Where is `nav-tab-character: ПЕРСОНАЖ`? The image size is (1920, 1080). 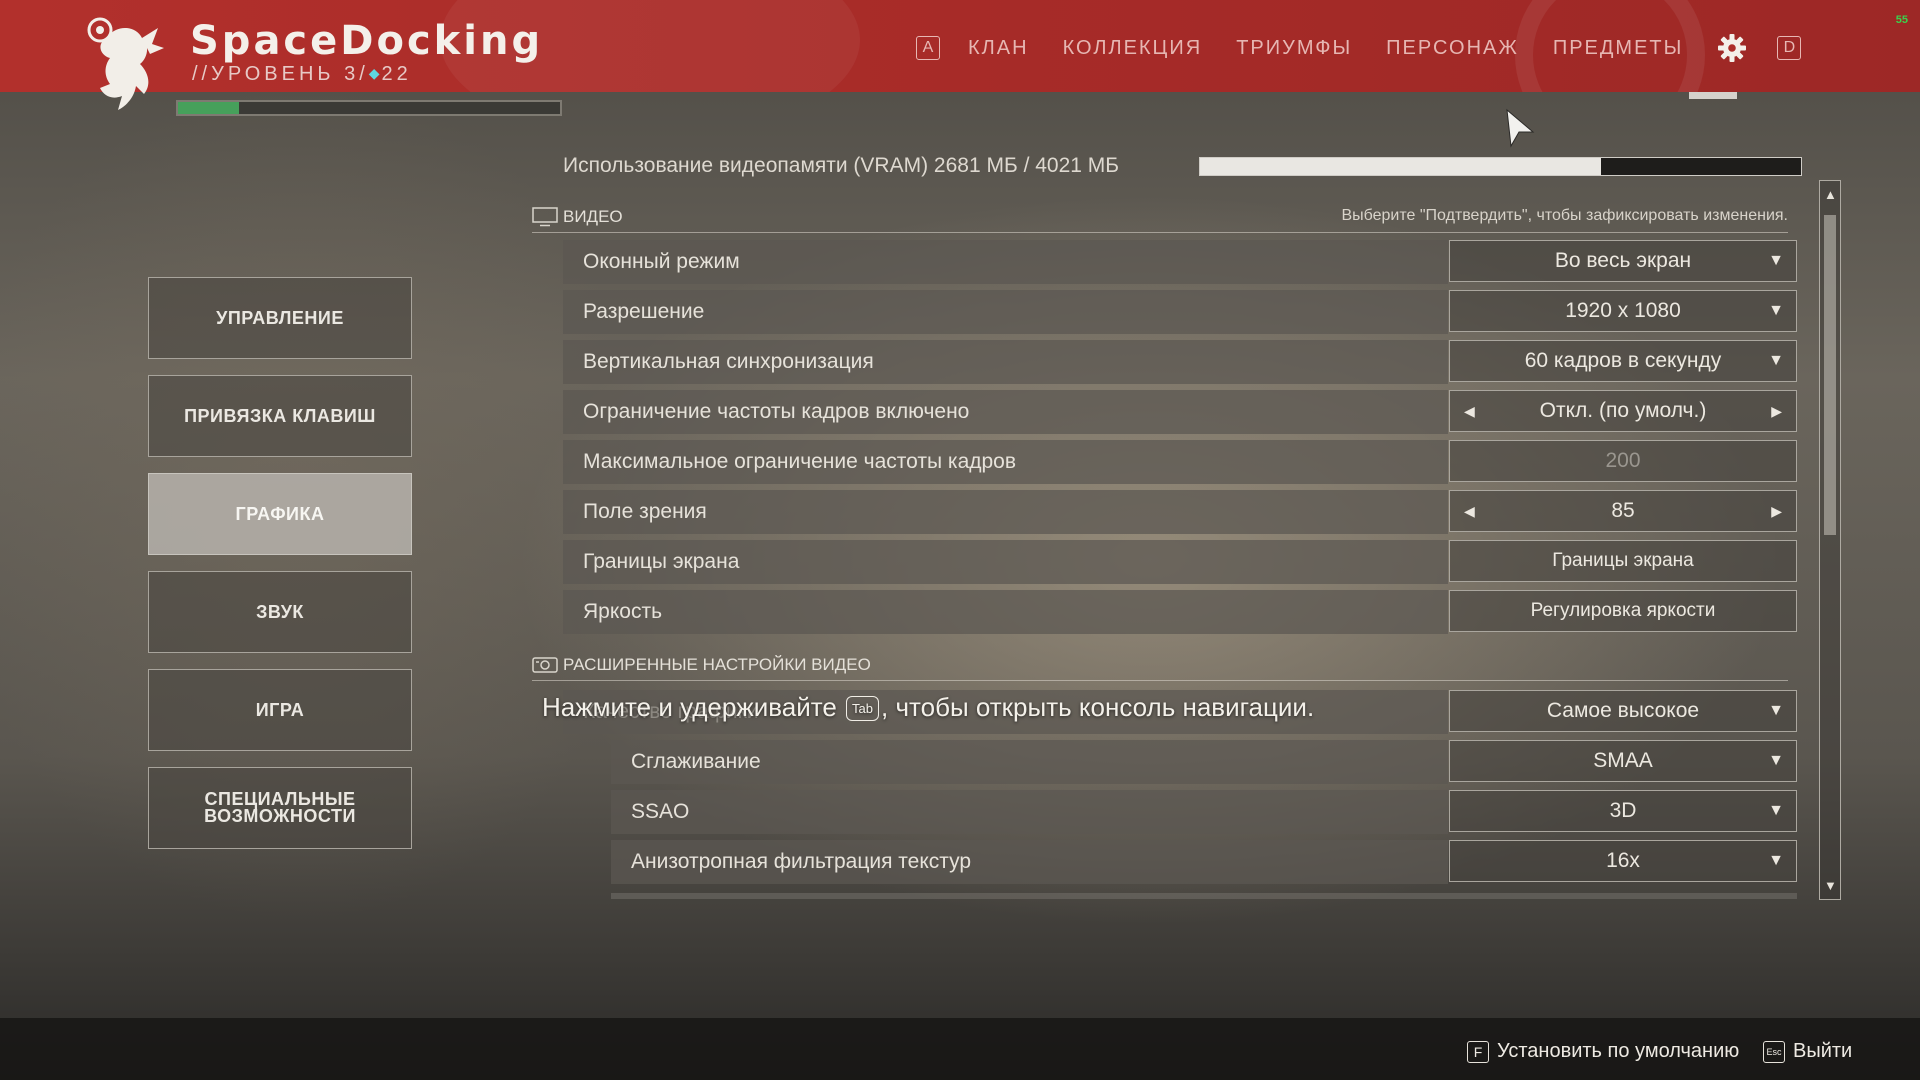 nav-tab-character: ПЕРСОНАЖ is located at coordinates (1452, 48).